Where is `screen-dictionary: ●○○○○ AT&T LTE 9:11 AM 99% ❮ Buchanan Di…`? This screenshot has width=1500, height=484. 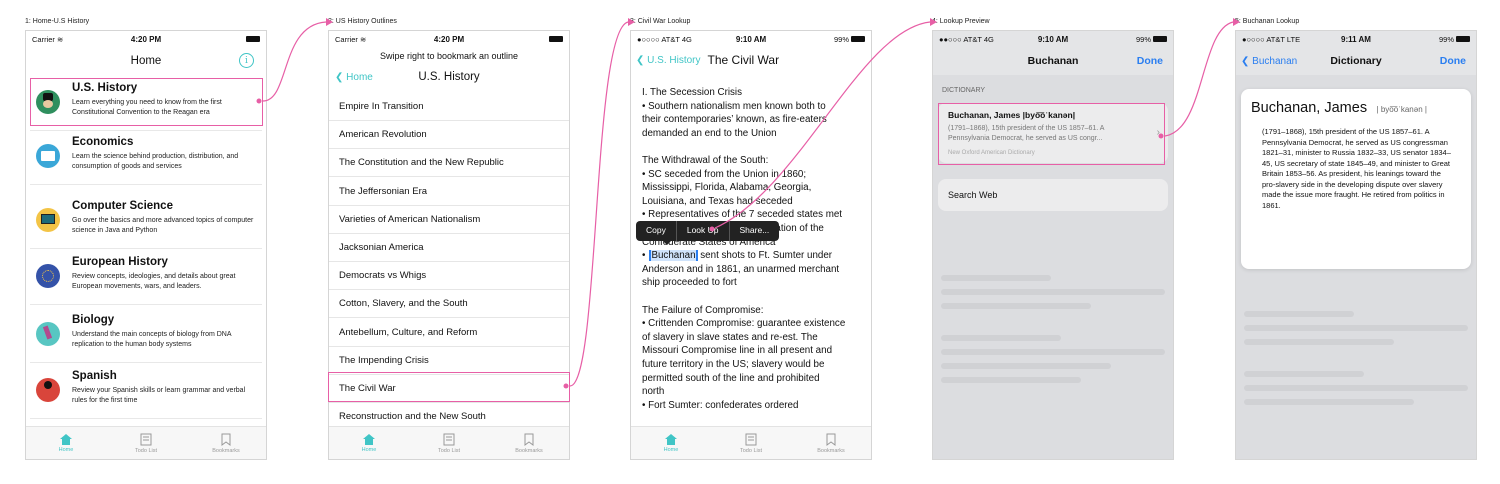
screen-dictionary: ●○○○○ AT&T LTE 9:11 AM 99% ❮ Buchanan Di… is located at coordinates (1356, 245).